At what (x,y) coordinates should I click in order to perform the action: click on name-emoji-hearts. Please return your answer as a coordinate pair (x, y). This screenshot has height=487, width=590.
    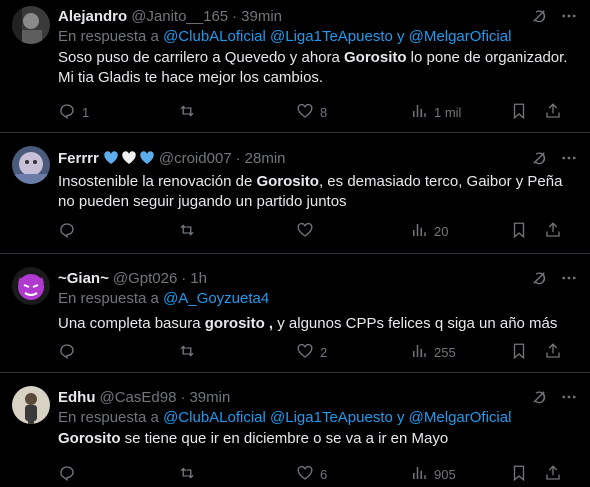
    Looking at the image, I should click on (129, 158).